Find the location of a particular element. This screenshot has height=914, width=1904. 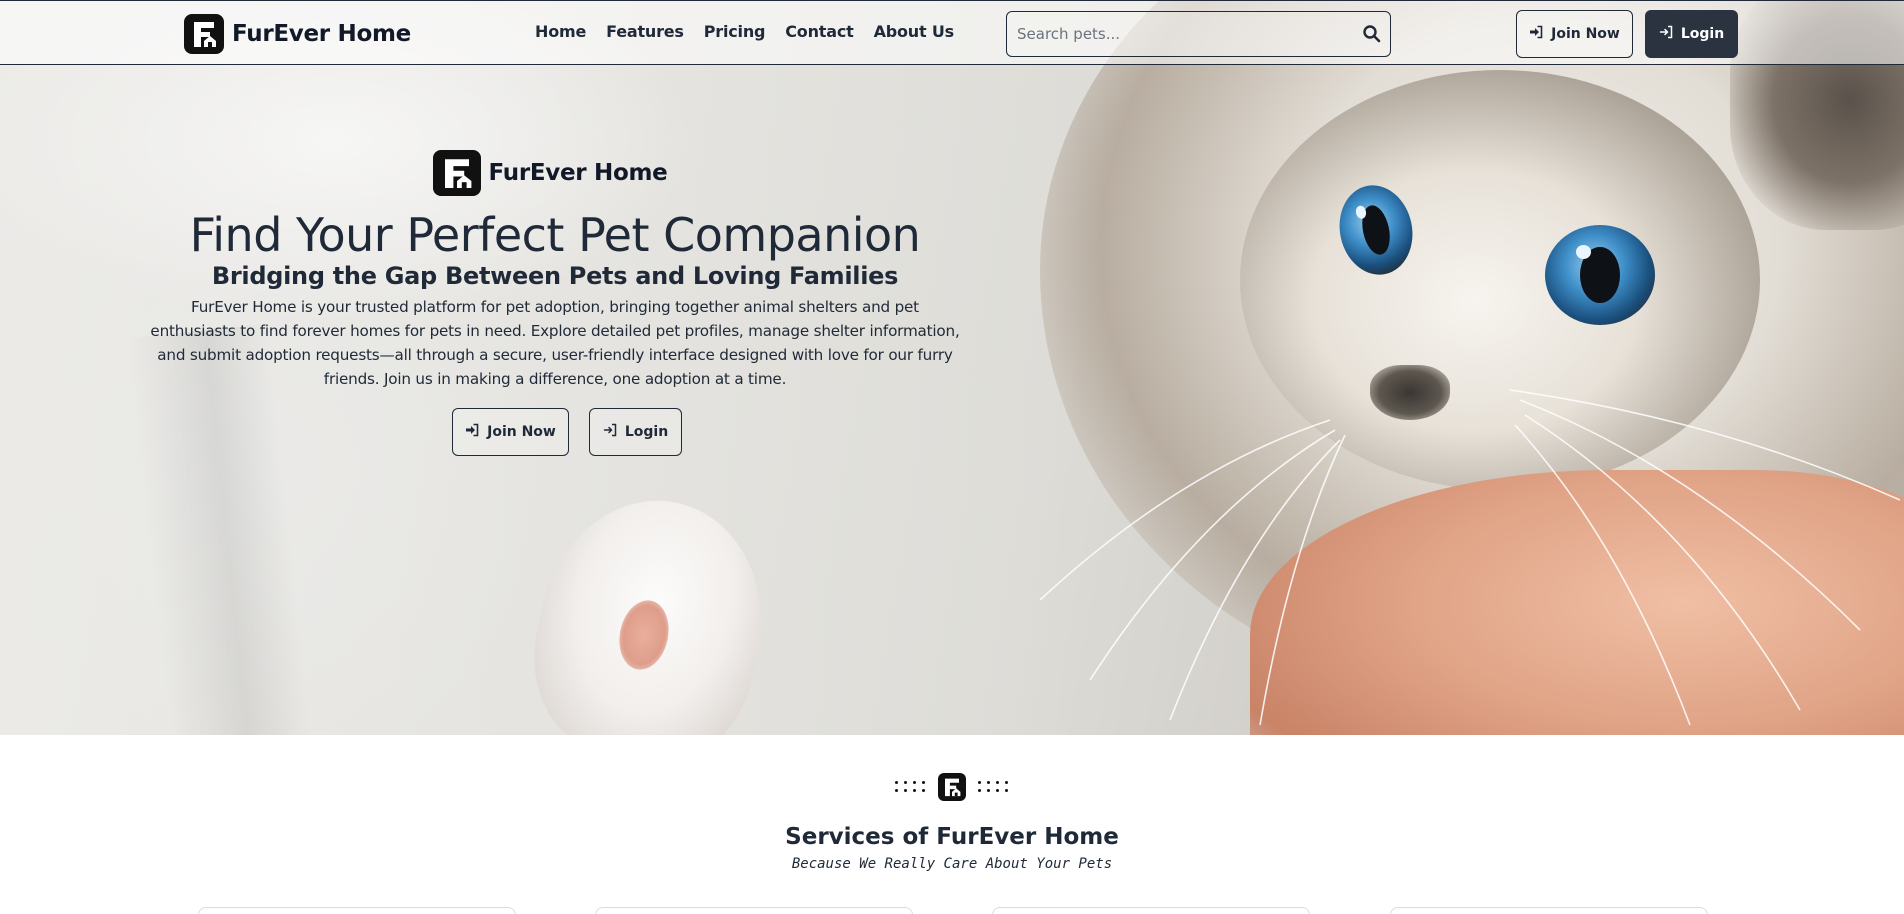

hero-buttons: Join Now Login is located at coordinates (567, 432).